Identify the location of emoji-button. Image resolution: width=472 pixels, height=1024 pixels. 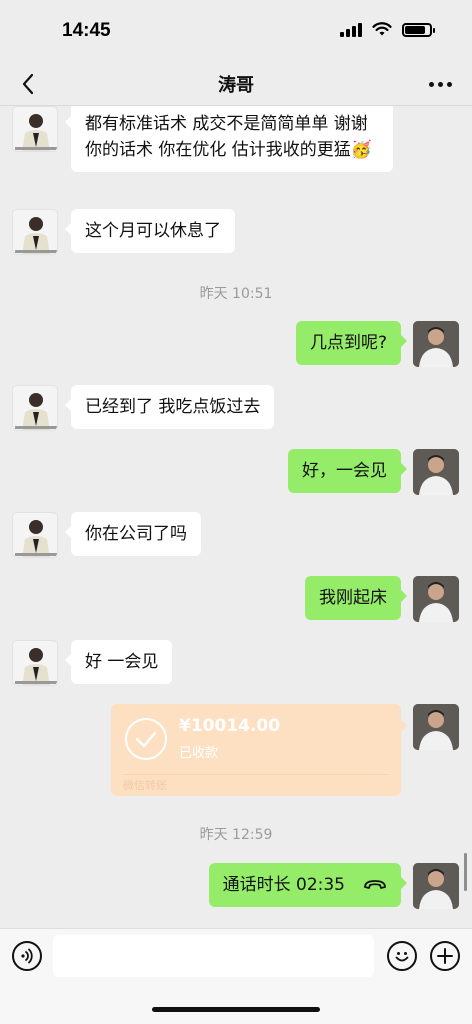
(402, 956).